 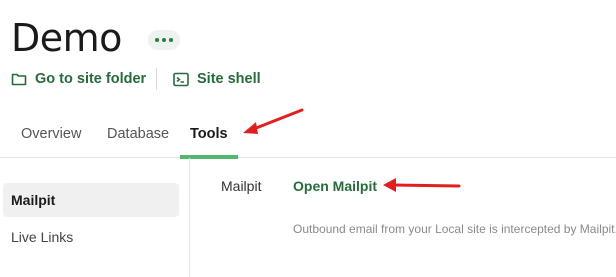 I want to click on sidebar-divider, so click(x=189, y=217).